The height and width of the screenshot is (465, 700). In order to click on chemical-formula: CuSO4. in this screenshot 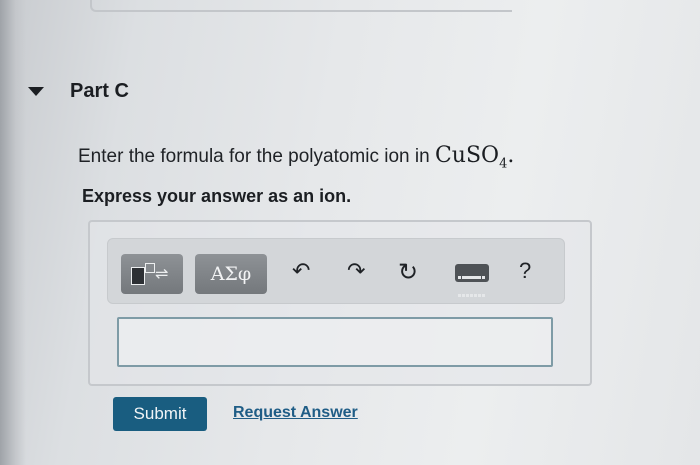, I will do `click(474, 157)`.